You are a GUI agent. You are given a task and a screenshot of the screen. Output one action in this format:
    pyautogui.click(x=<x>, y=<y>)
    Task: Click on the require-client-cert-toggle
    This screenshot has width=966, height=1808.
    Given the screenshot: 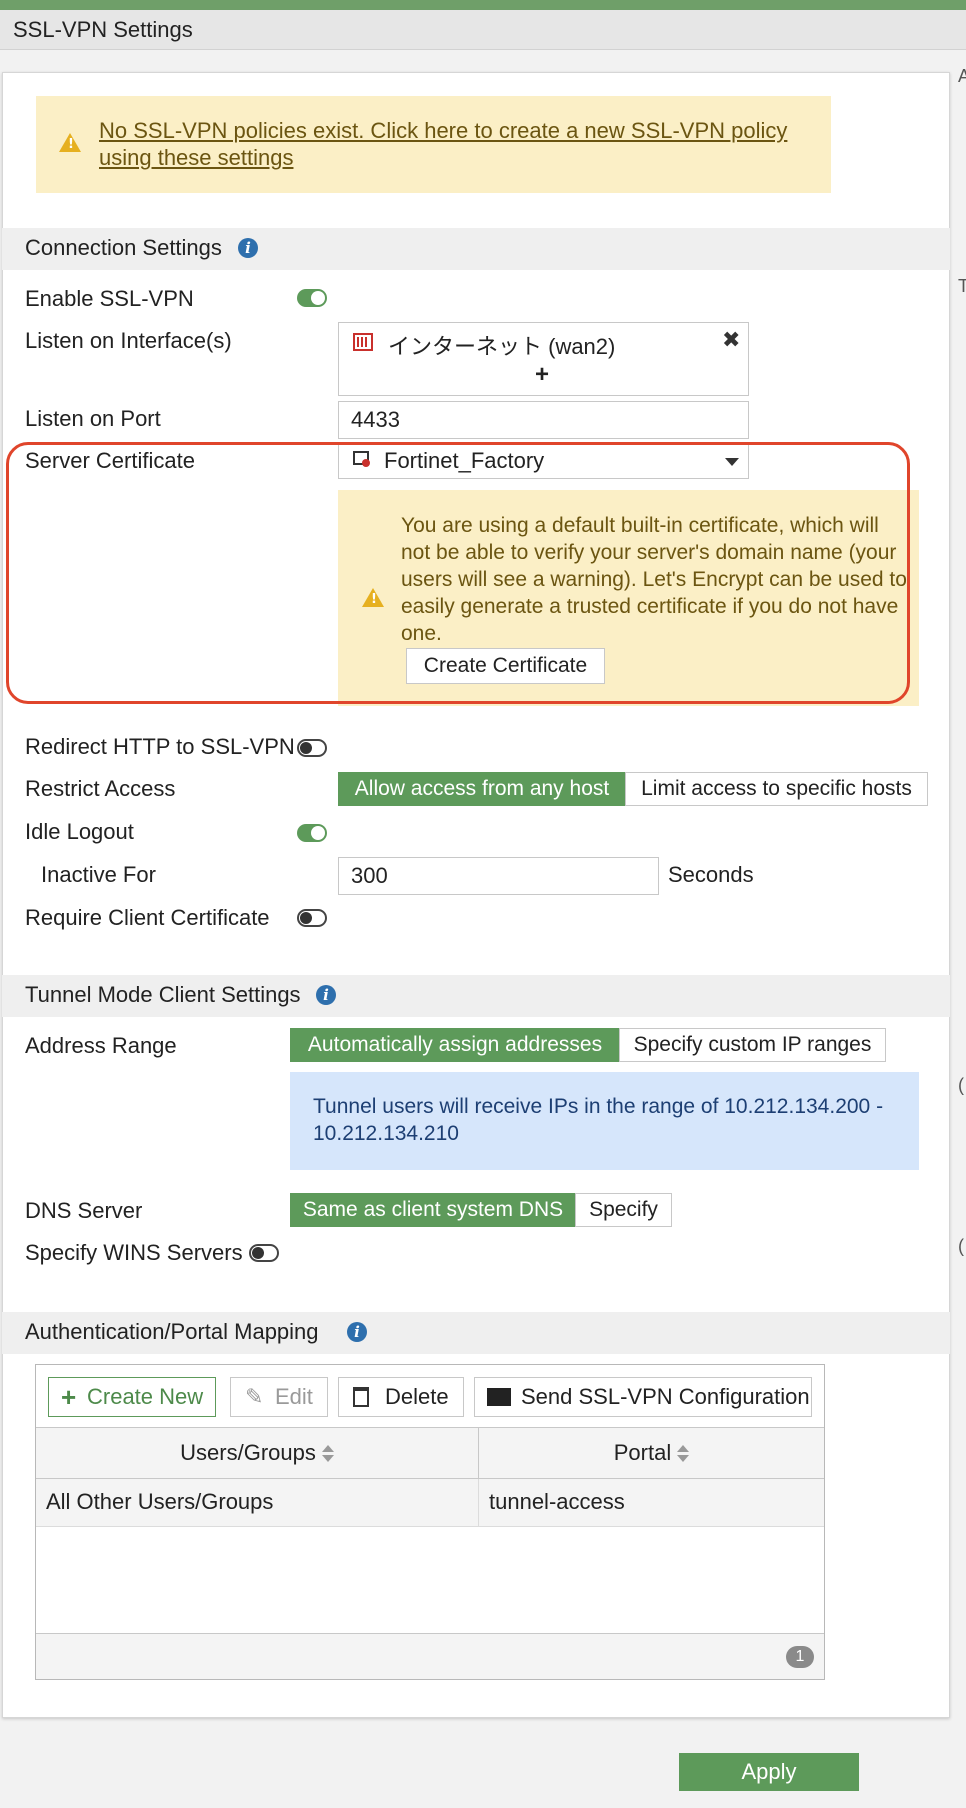 What is the action you would take?
    pyautogui.click(x=312, y=918)
    